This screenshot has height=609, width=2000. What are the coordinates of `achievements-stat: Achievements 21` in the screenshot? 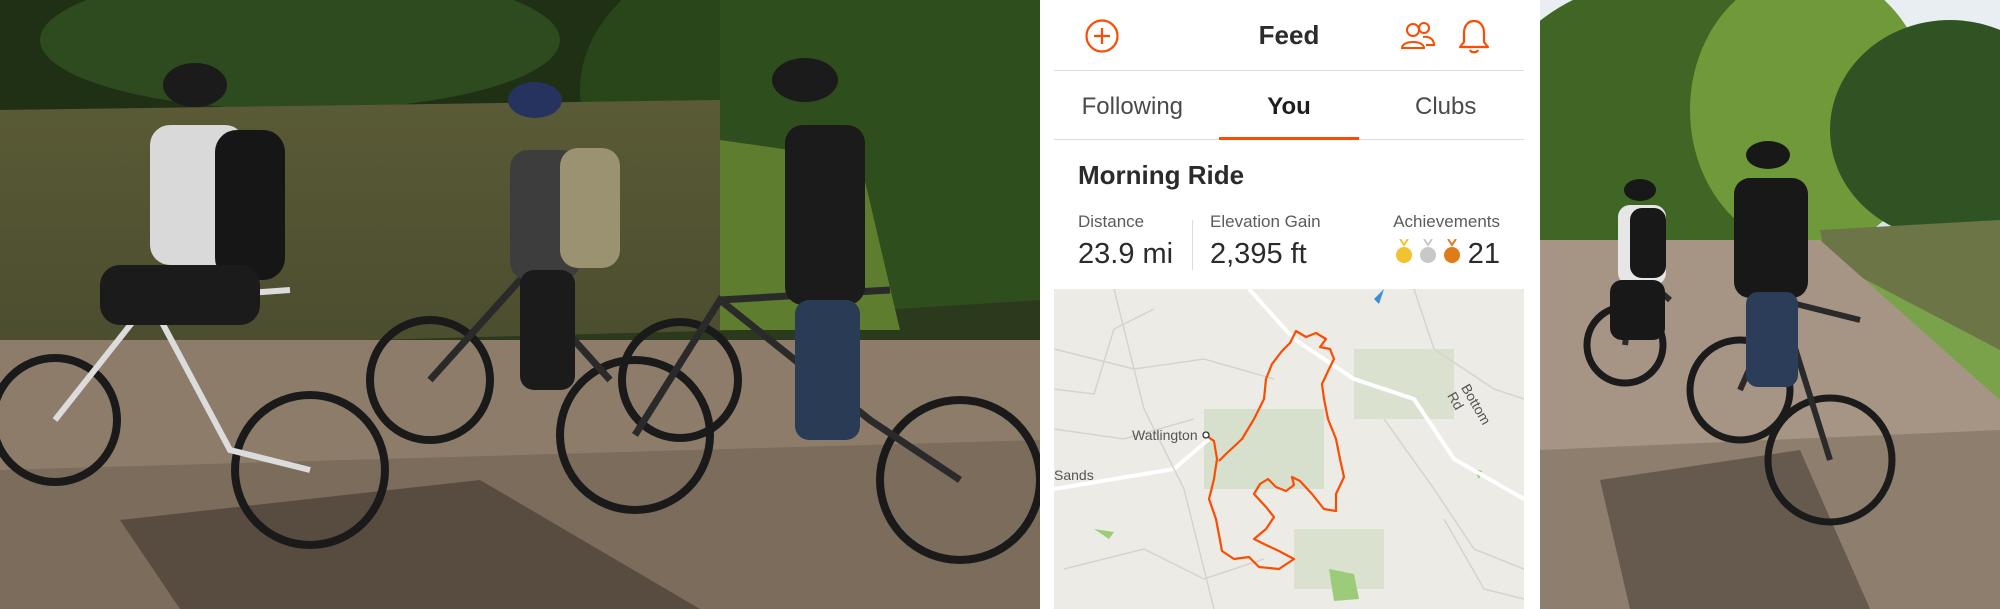 It's located at (1446, 241).